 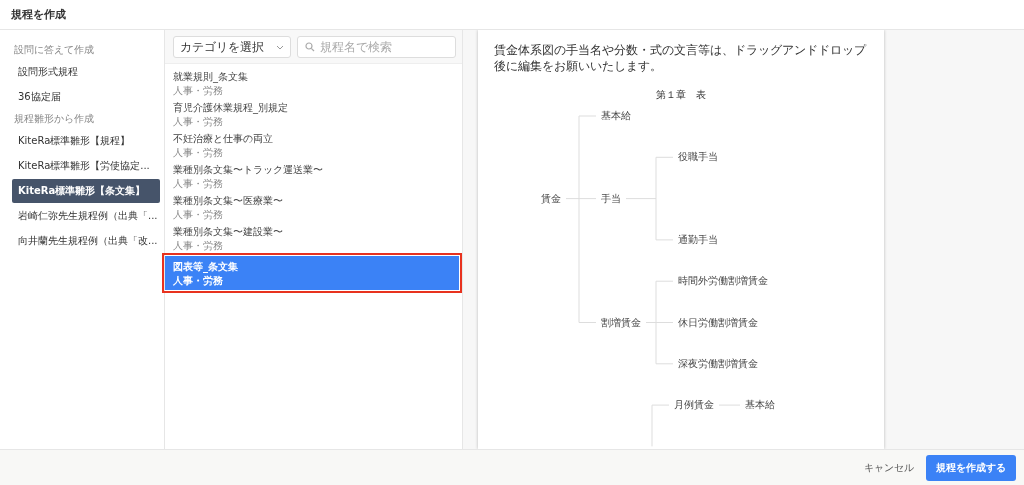 What do you see at coordinates (232, 47) in the screenshot?
I see `category-select: カテゴリを選択` at bounding box center [232, 47].